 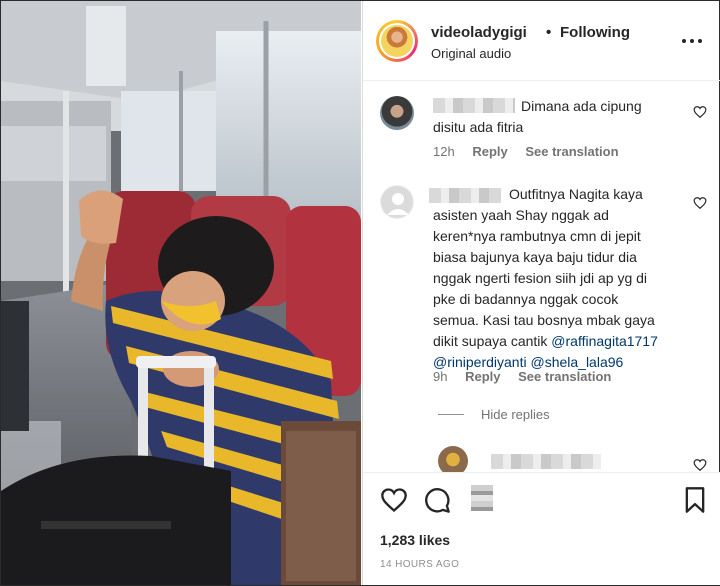 I want to click on profile-avatar, so click(x=397, y=41).